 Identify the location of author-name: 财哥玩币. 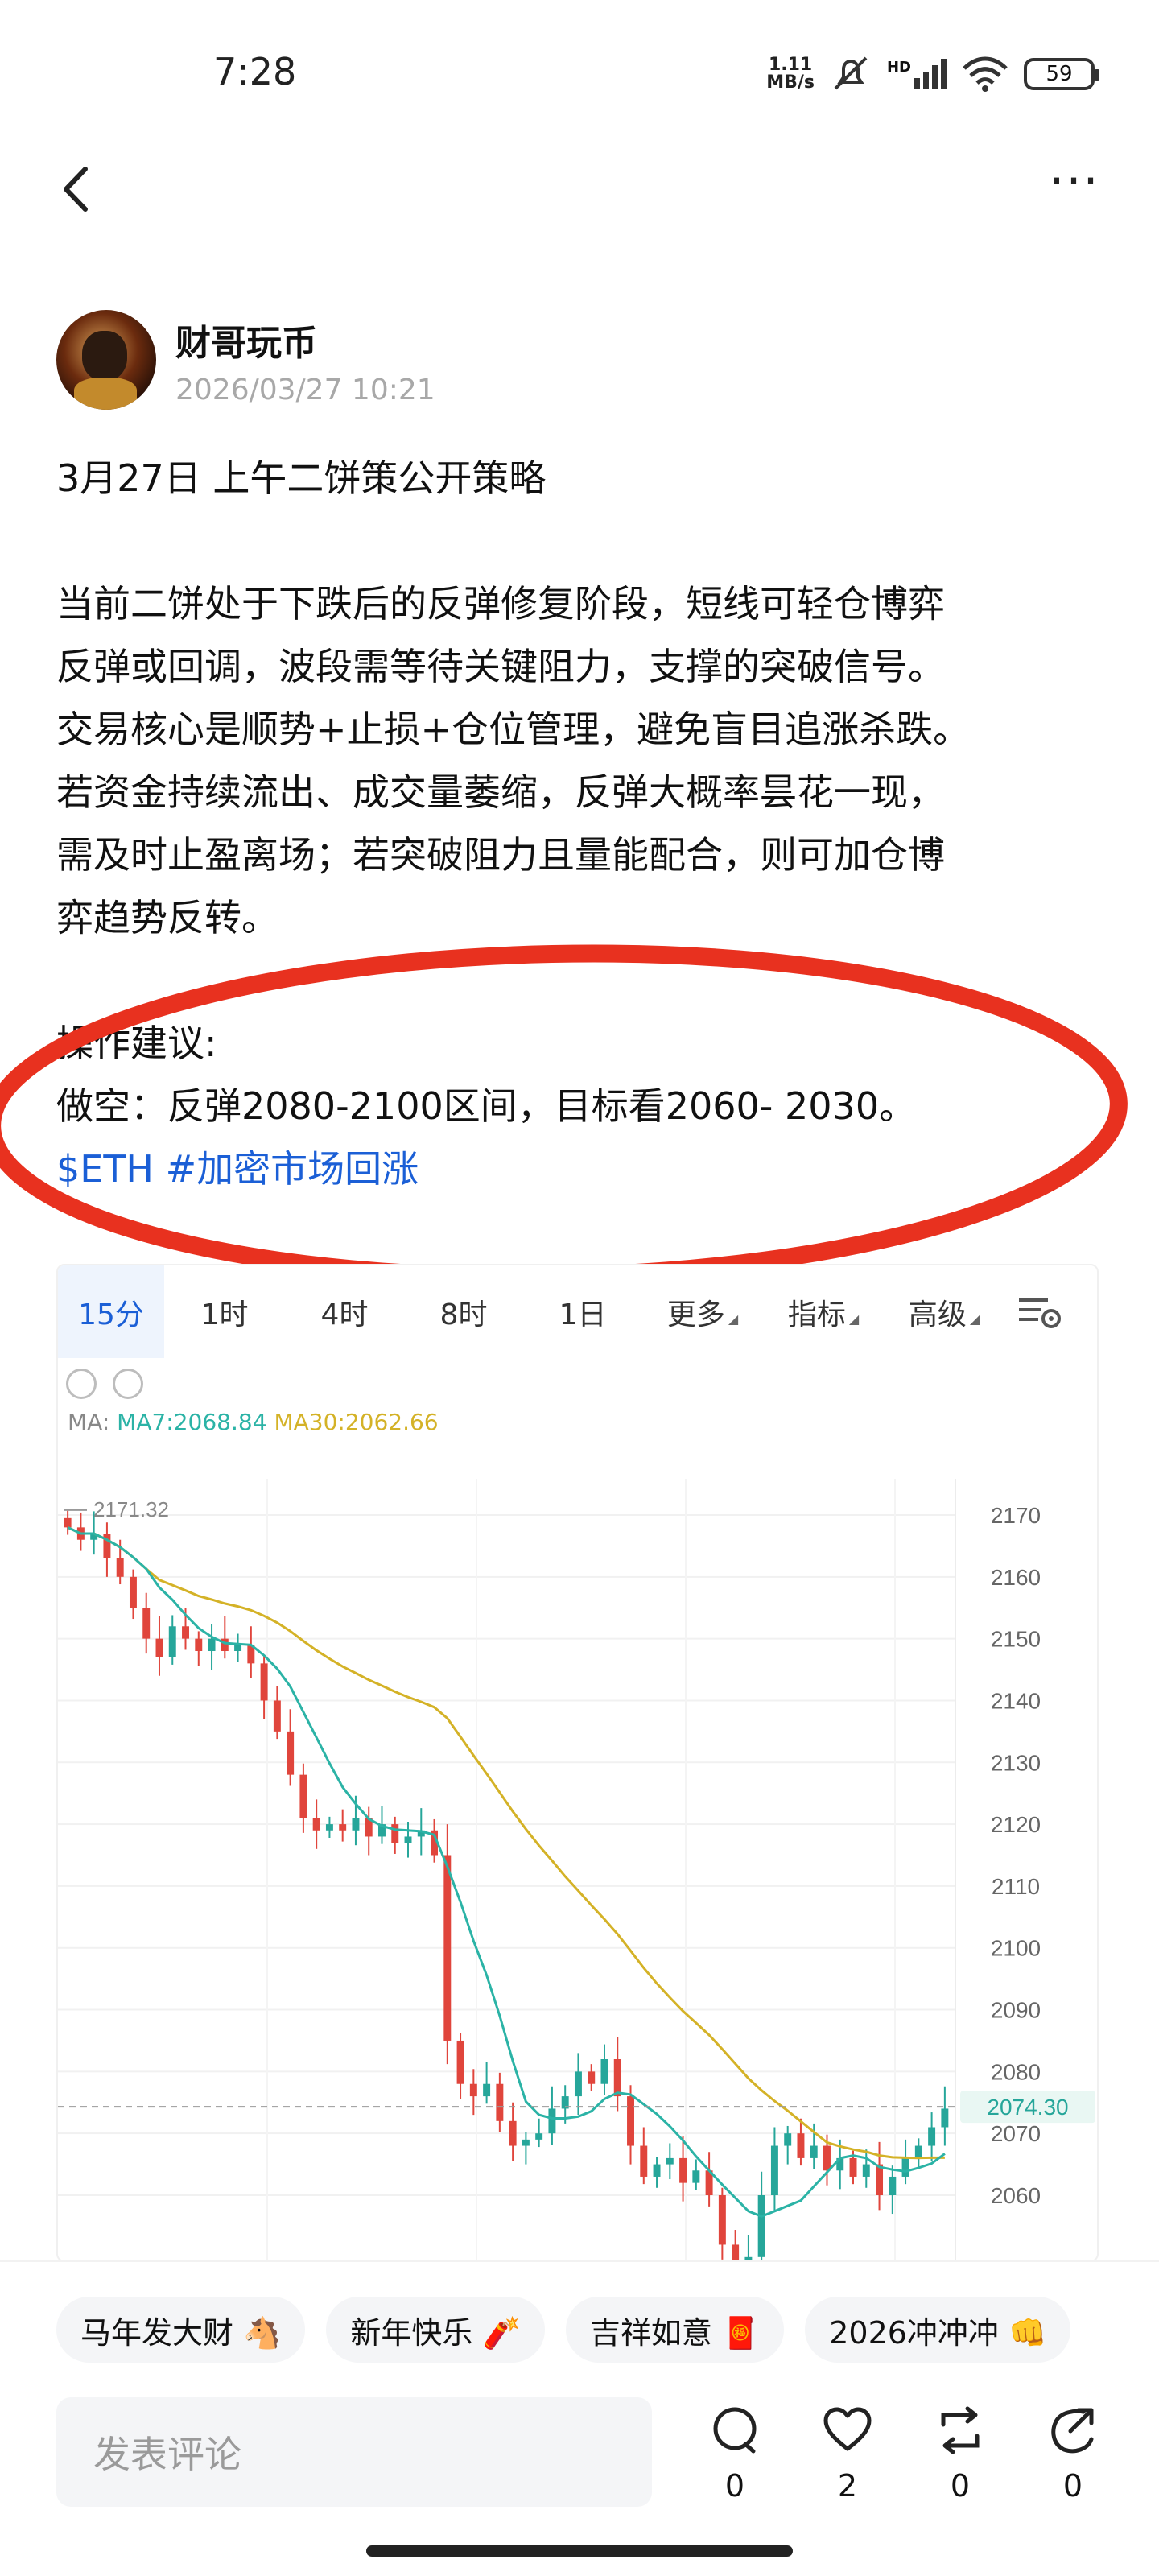
(305, 339).